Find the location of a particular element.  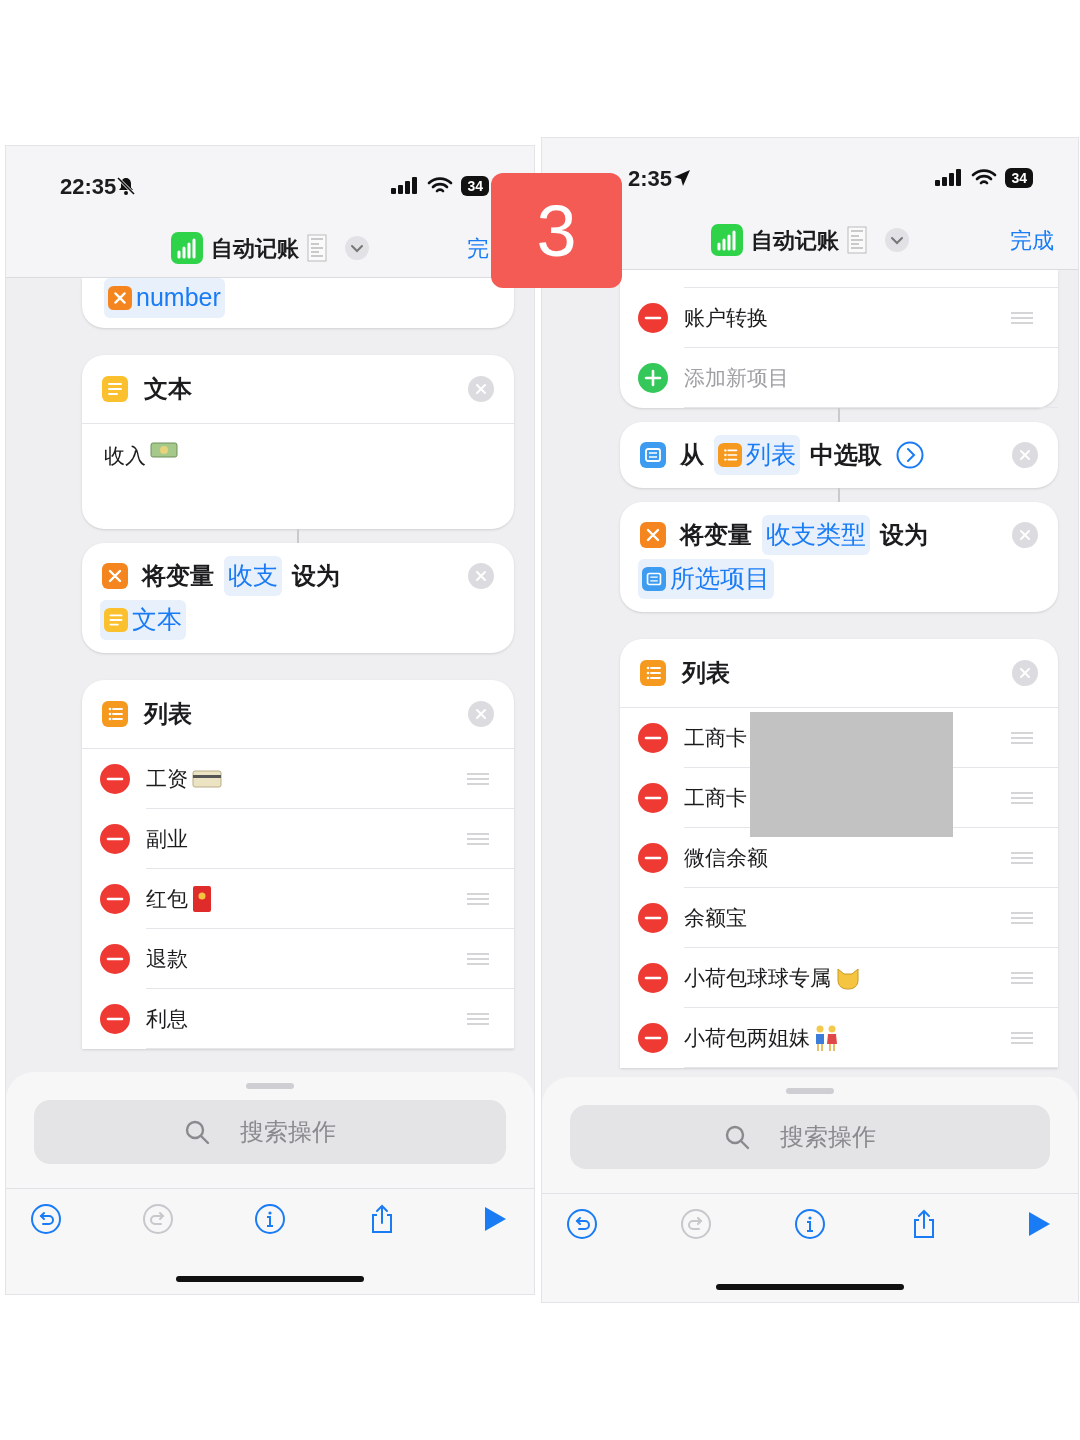

step-badge: 3 is located at coordinates (556, 230).